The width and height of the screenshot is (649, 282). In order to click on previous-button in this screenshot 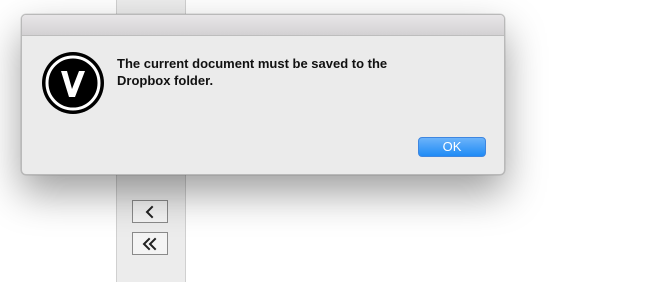, I will do `click(150, 211)`.